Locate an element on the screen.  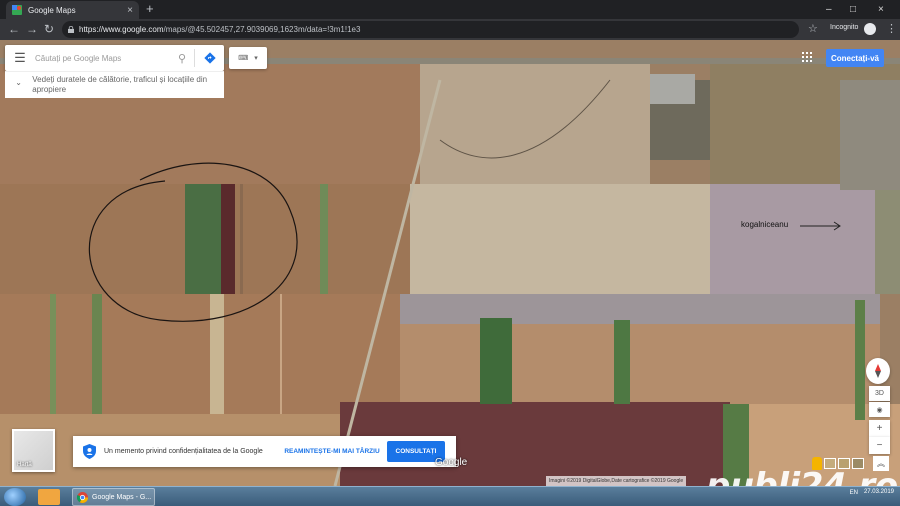
directions-button is located at coordinates (209, 58).